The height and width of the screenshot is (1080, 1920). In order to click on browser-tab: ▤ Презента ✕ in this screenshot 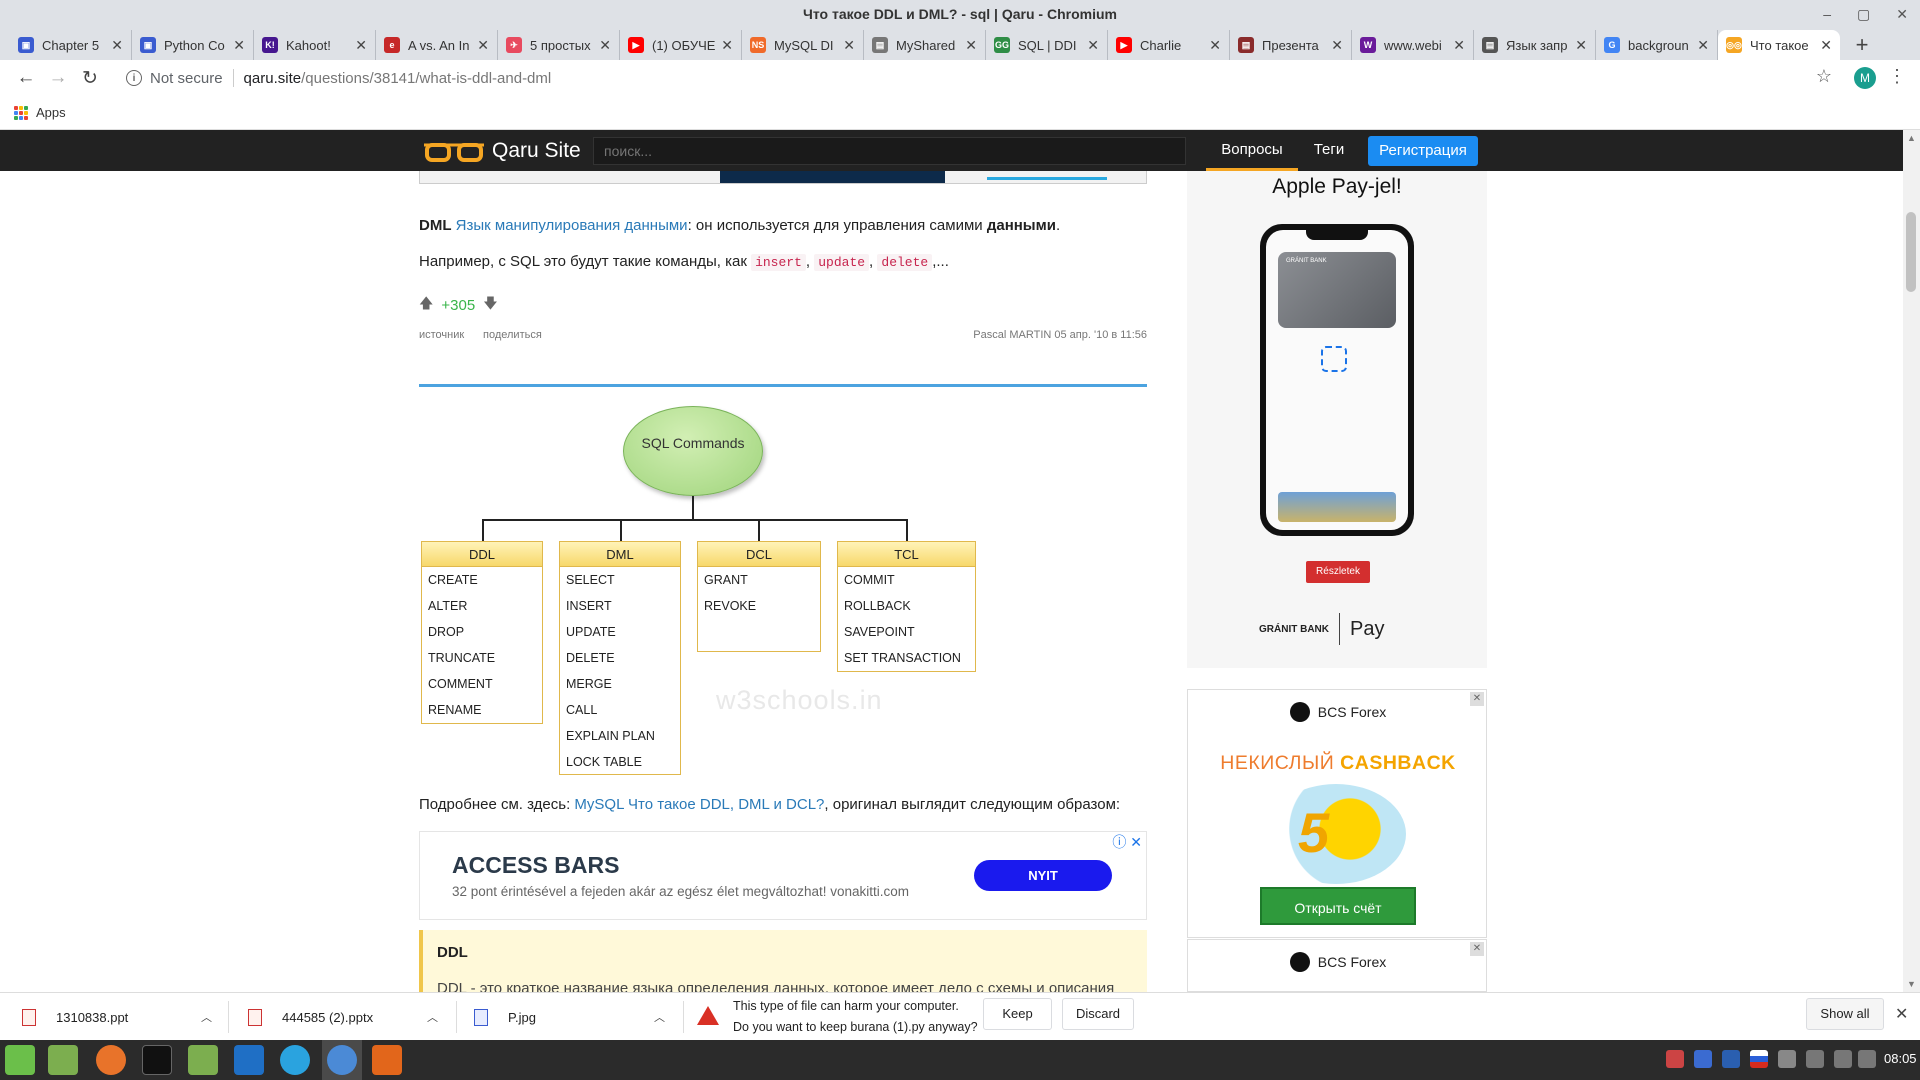, I will do `click(1291, 45)`.